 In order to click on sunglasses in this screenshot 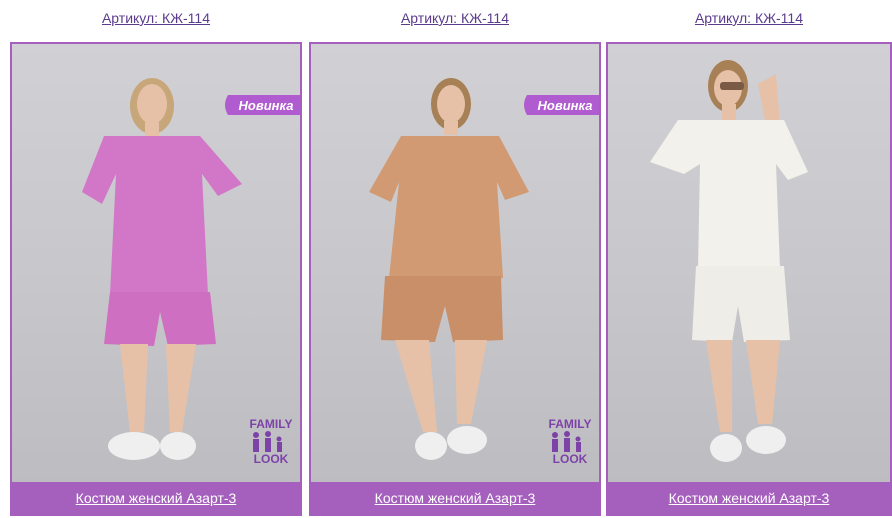, I will do `click(732, 86)`.